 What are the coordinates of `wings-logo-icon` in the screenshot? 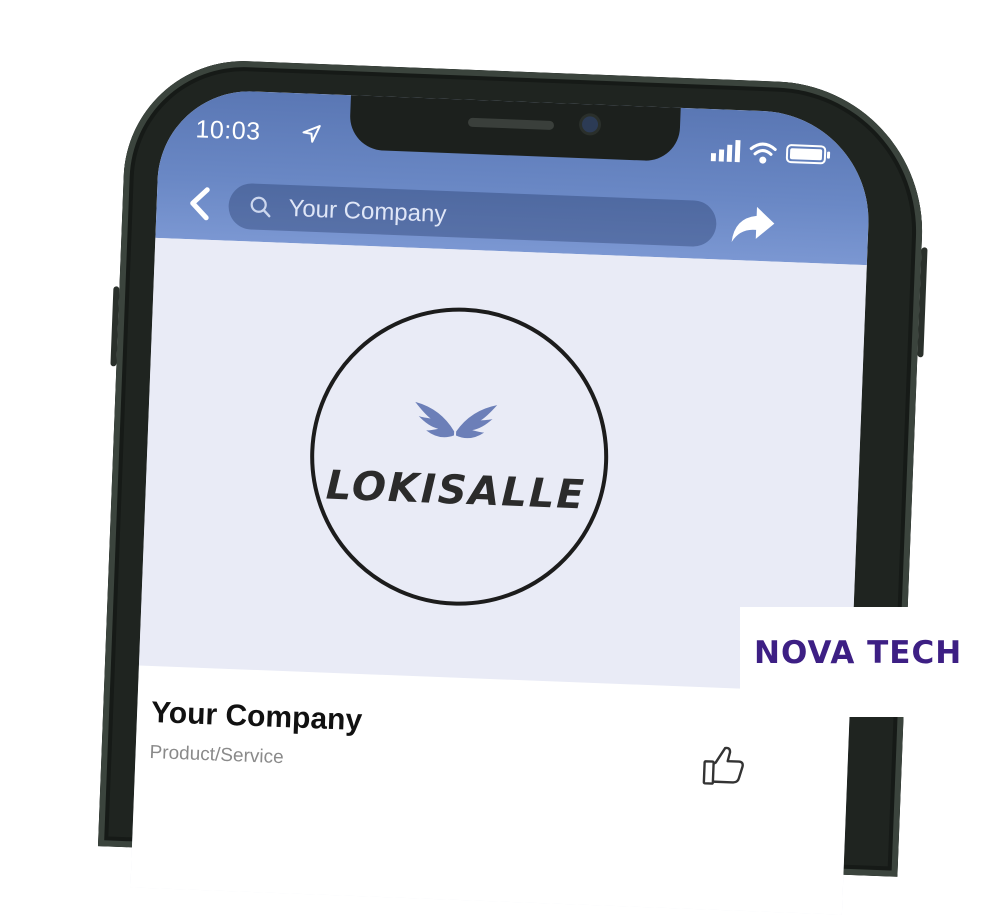 It's located at (456, 420).